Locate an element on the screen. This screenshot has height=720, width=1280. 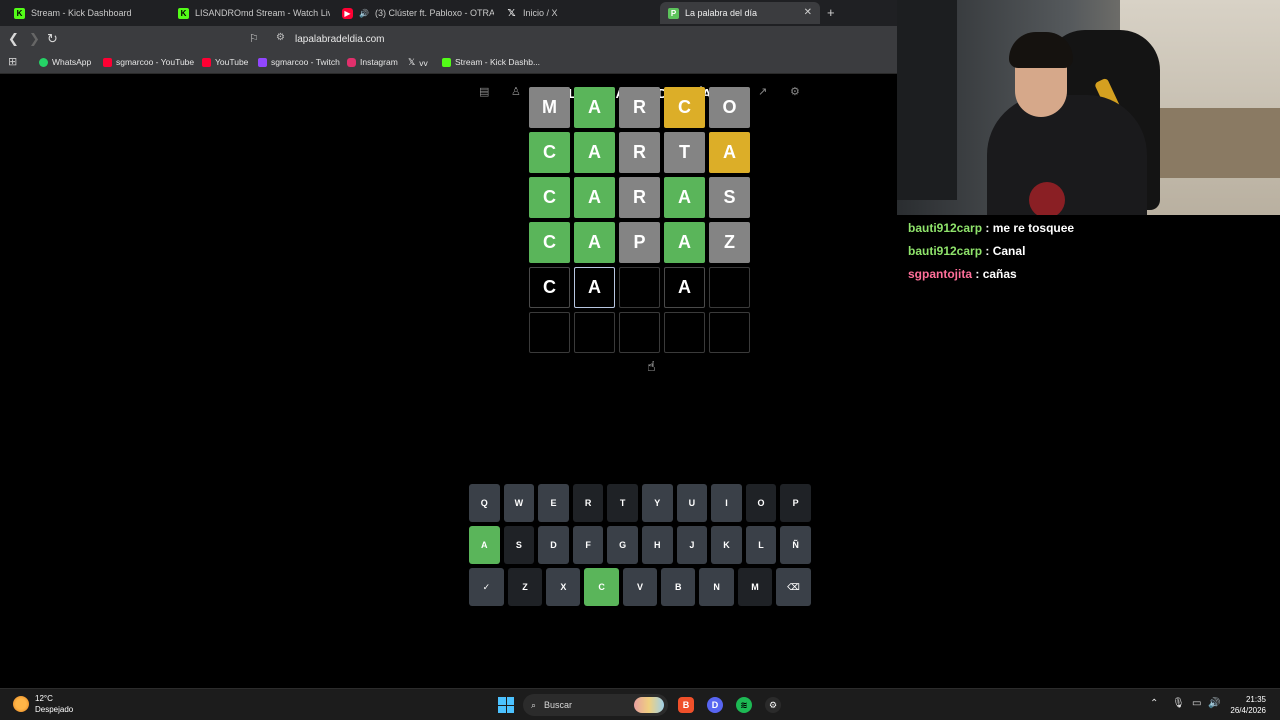
brave-icon: B is located at coordinates (686, 705).